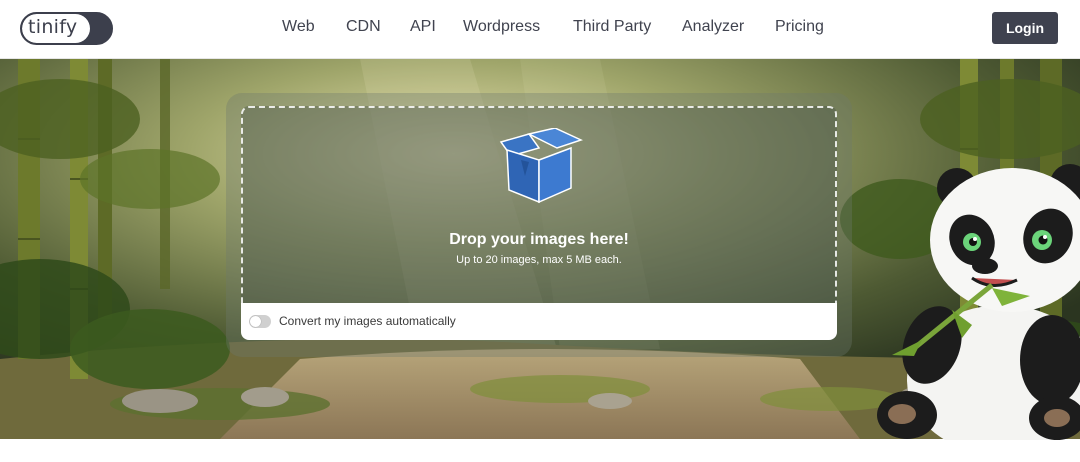 The image size is (1080, 462). I want to click on panda-mascot-illustration, so click(978, 302).